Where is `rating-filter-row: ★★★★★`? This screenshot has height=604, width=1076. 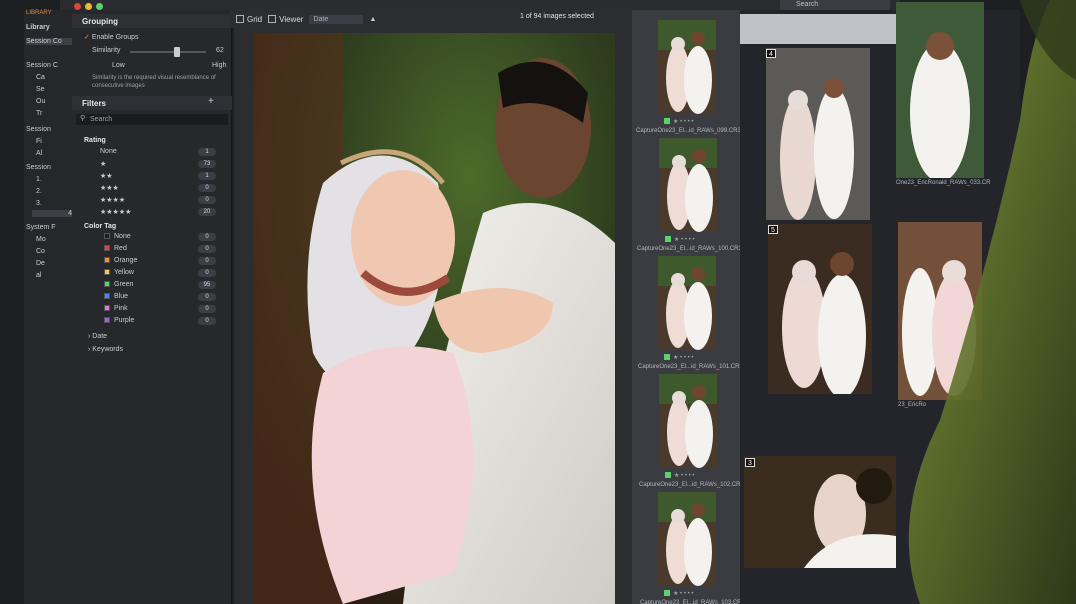 rating-filter-row: ★★★★★ is located at coordinates (115, 212).